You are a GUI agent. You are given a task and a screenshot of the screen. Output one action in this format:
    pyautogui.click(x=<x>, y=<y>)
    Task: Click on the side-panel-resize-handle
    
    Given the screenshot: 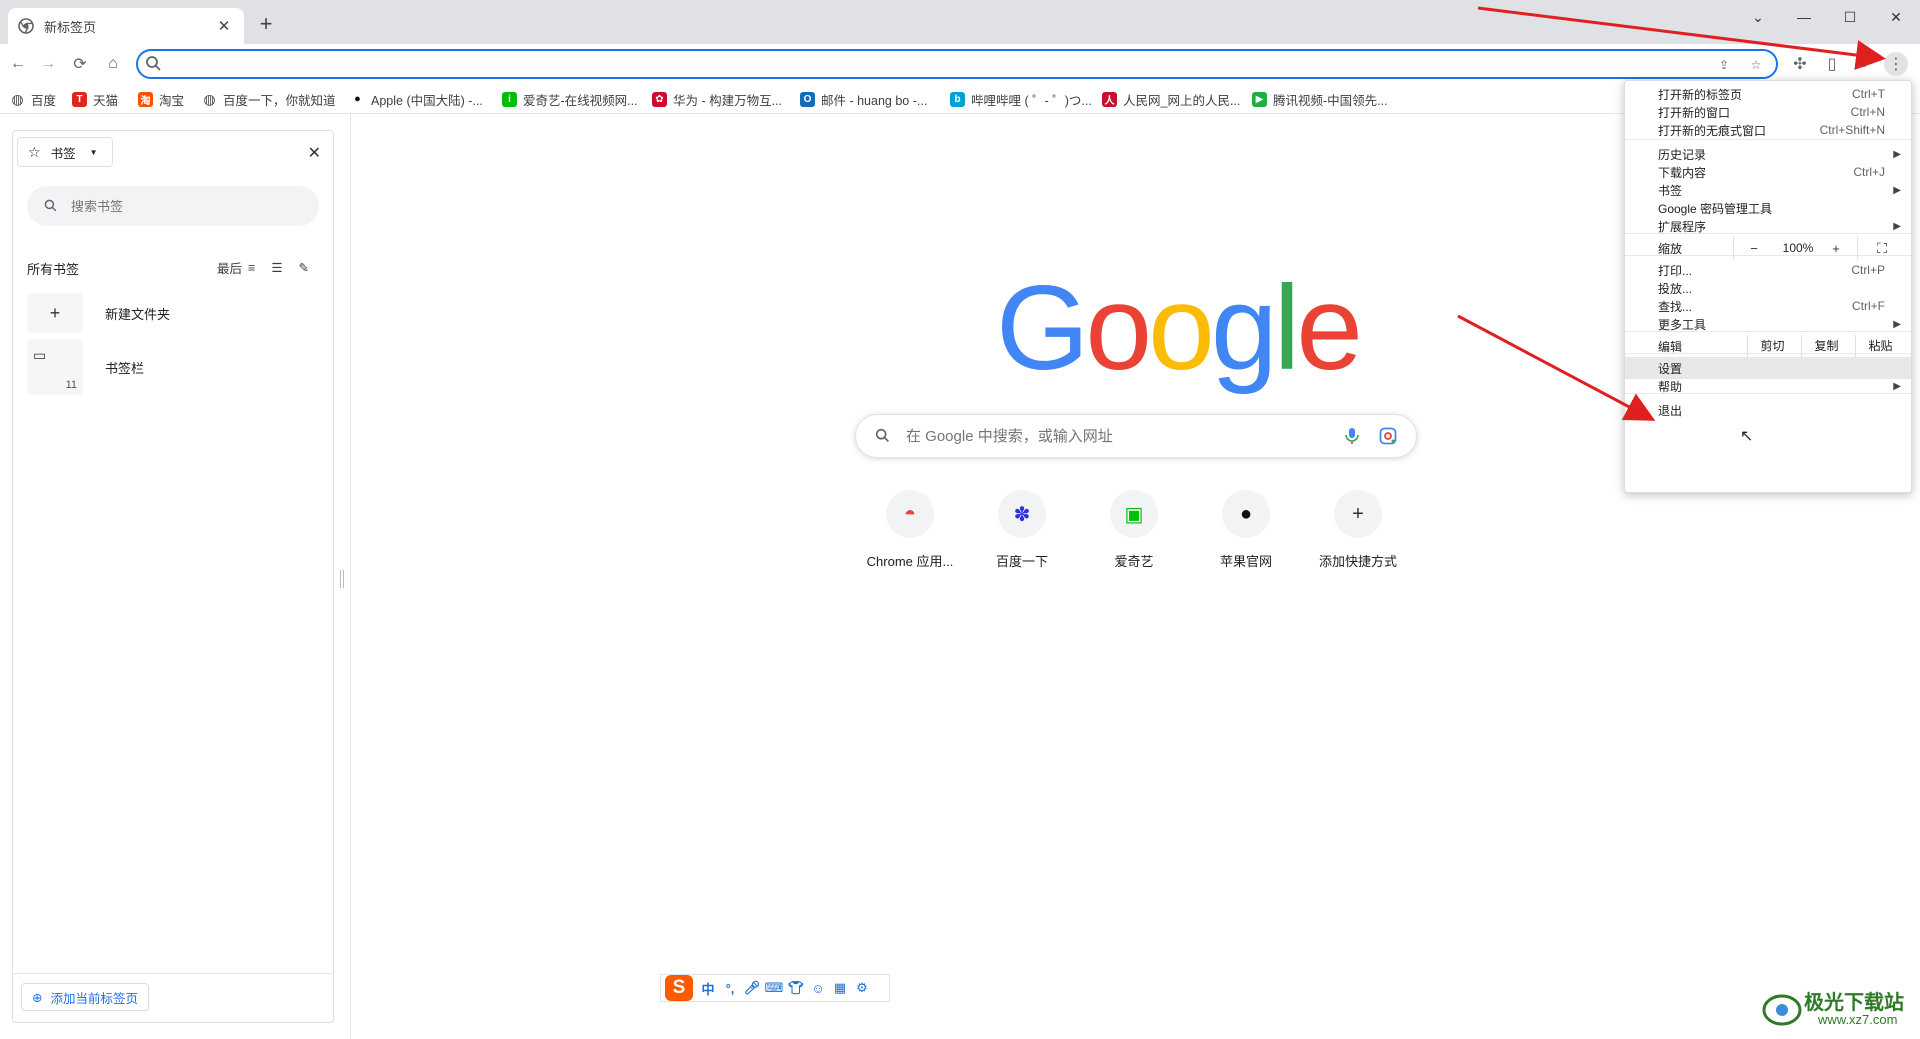 What is the action you would take?
    pyautogui.click(x=342, y=579)
    